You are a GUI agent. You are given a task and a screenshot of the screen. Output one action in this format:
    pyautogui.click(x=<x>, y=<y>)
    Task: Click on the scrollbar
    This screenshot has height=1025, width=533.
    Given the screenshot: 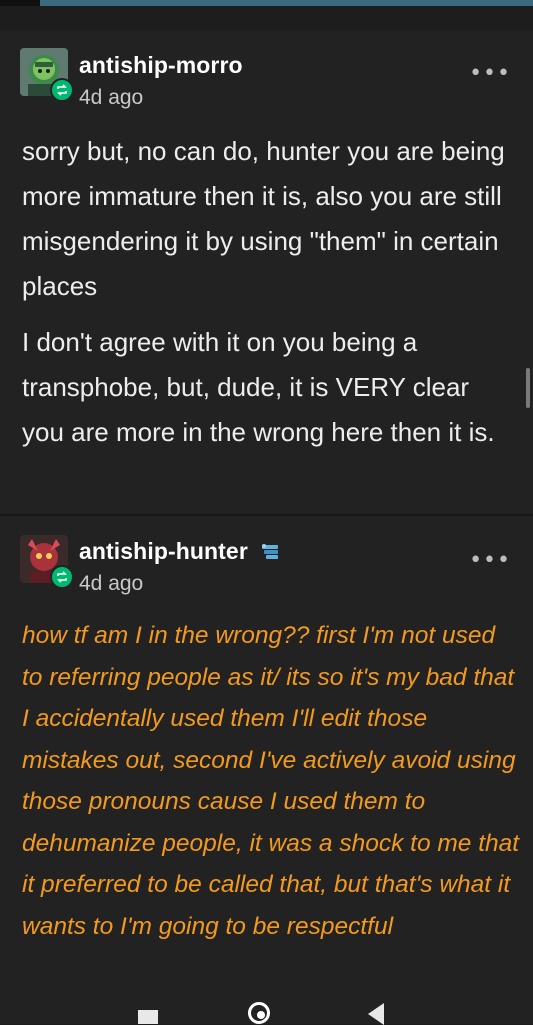 What is the action you would take?
    pyautogui.click(x=528, y=388)
    